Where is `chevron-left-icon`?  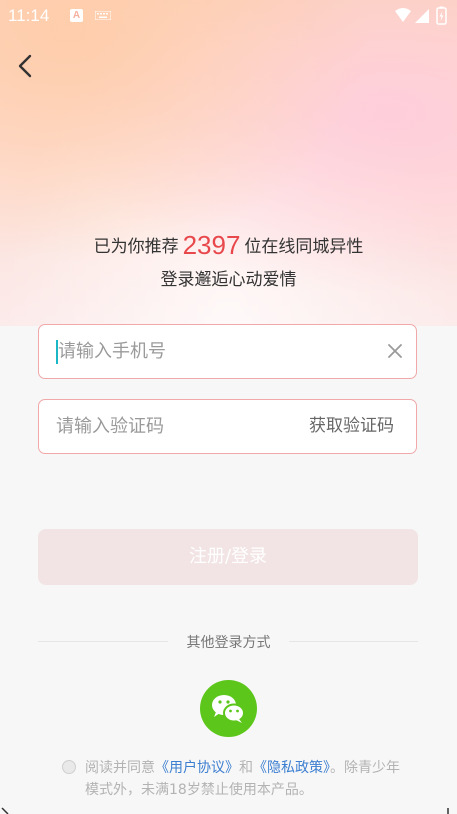
chevron-left-icon is located at coordinates (25, 66).